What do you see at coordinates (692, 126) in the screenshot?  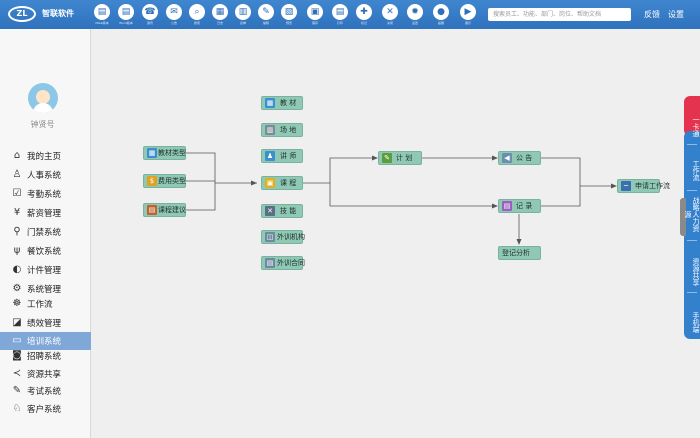 I see `right-tab-0: 一卡通` at bounding box center [692, 126].